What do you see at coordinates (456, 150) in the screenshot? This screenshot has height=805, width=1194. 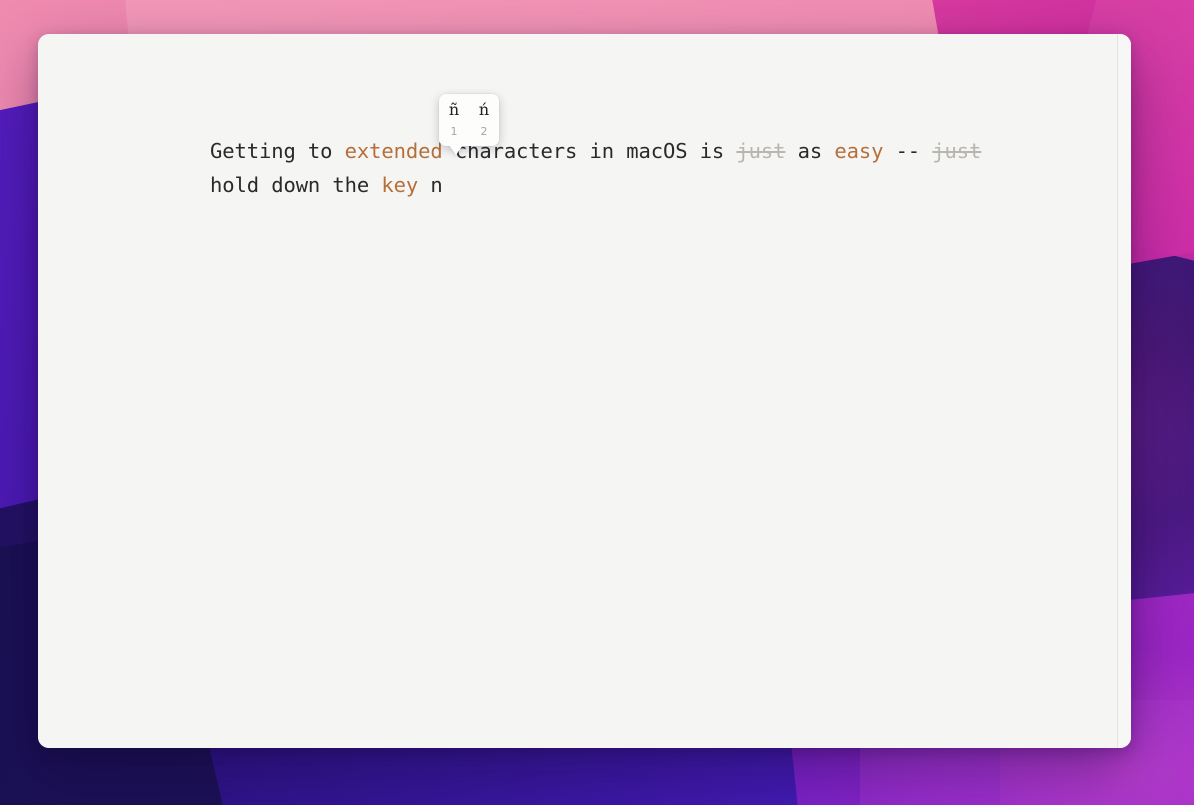 I see `accent-popup-pointer-icon` at bounding box center [456, 150].